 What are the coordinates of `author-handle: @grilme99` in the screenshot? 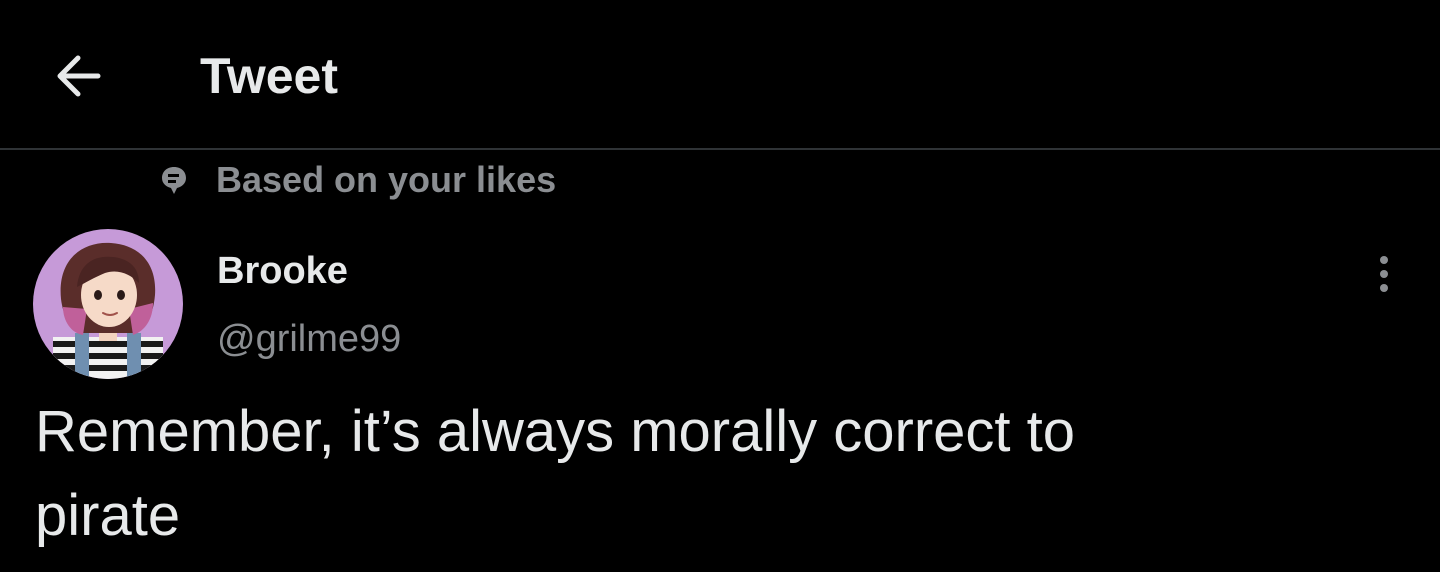 It's located at (309, 339).